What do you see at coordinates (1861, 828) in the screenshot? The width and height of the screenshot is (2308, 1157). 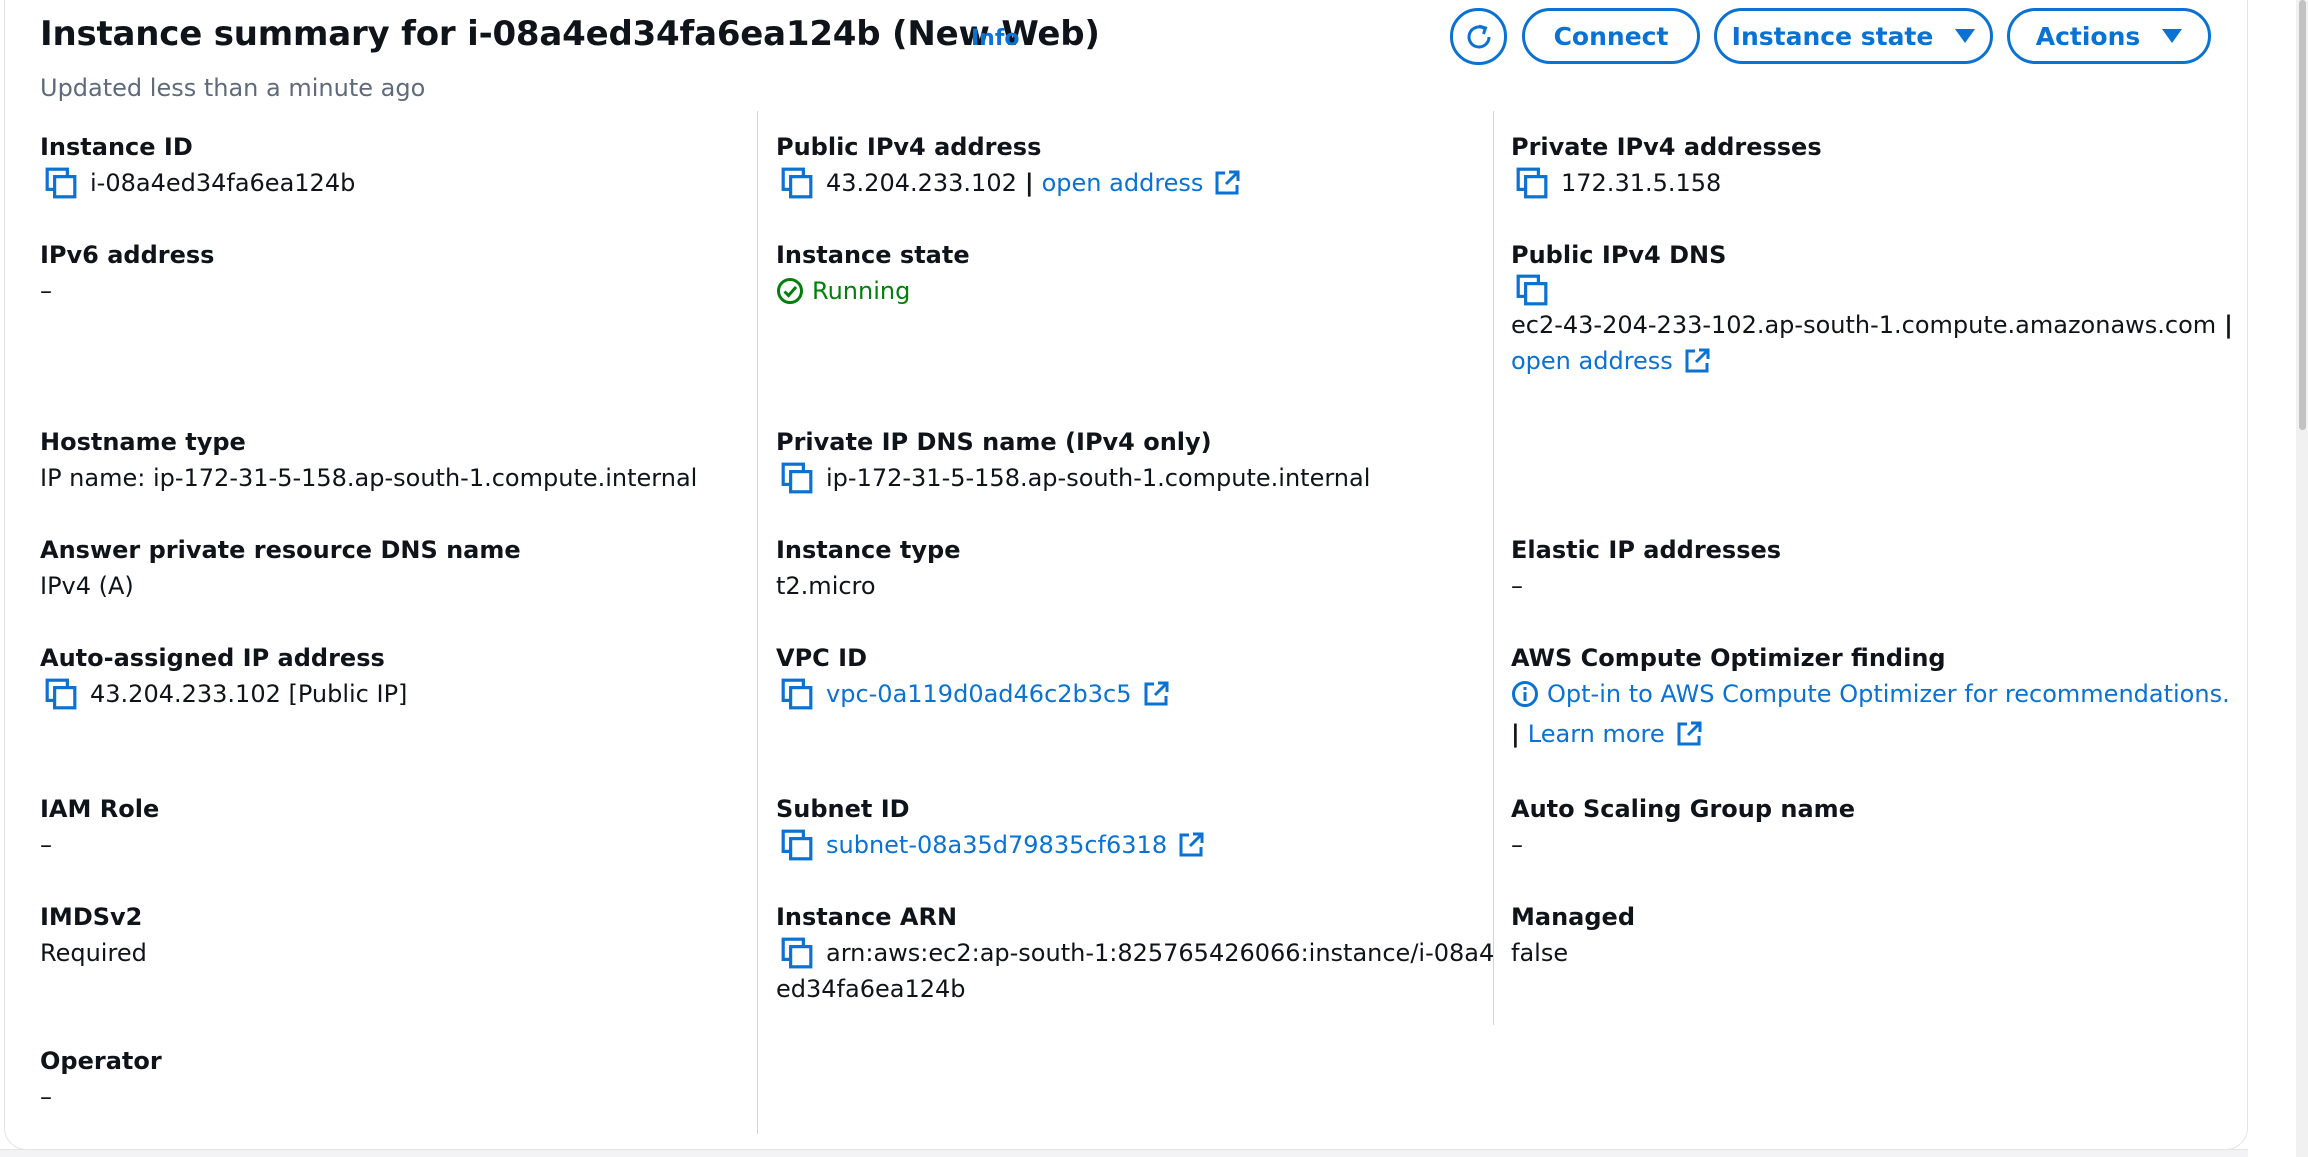 I see `field-asg-name: Auto Scaling Group name –` at bounding box center [1861, 828].